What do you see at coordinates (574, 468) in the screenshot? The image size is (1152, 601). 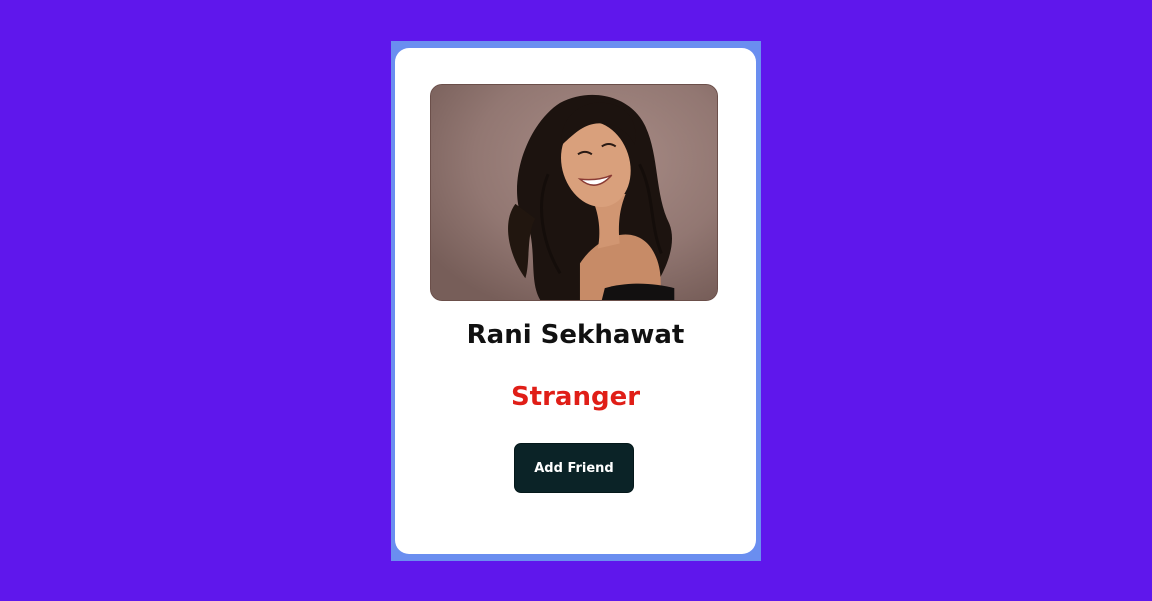 I see `add-friend-button: Add Friend` at bounding box center [574, 468].